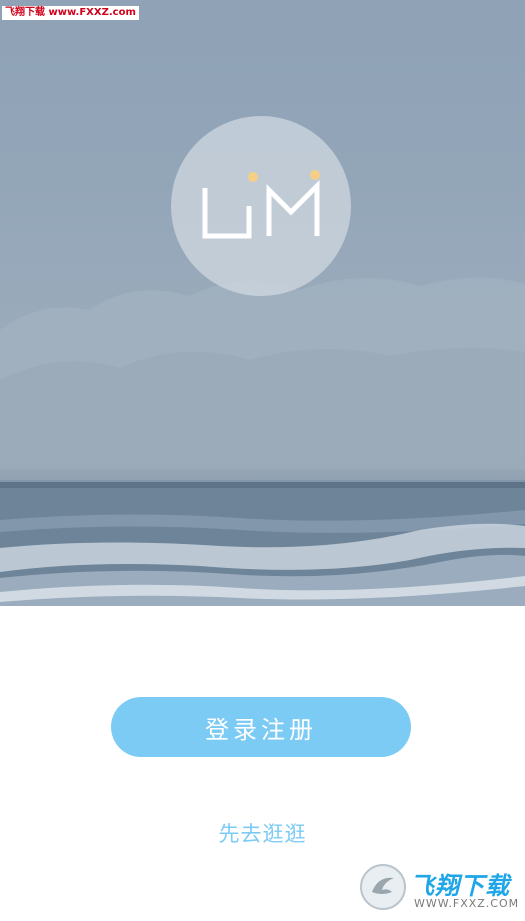 This screenshot has height=921, width=525. What do you see at coordinates (383, 887) in the screenshot?
I see `fxxz-logo-icon` at bounding box center [383, 887].